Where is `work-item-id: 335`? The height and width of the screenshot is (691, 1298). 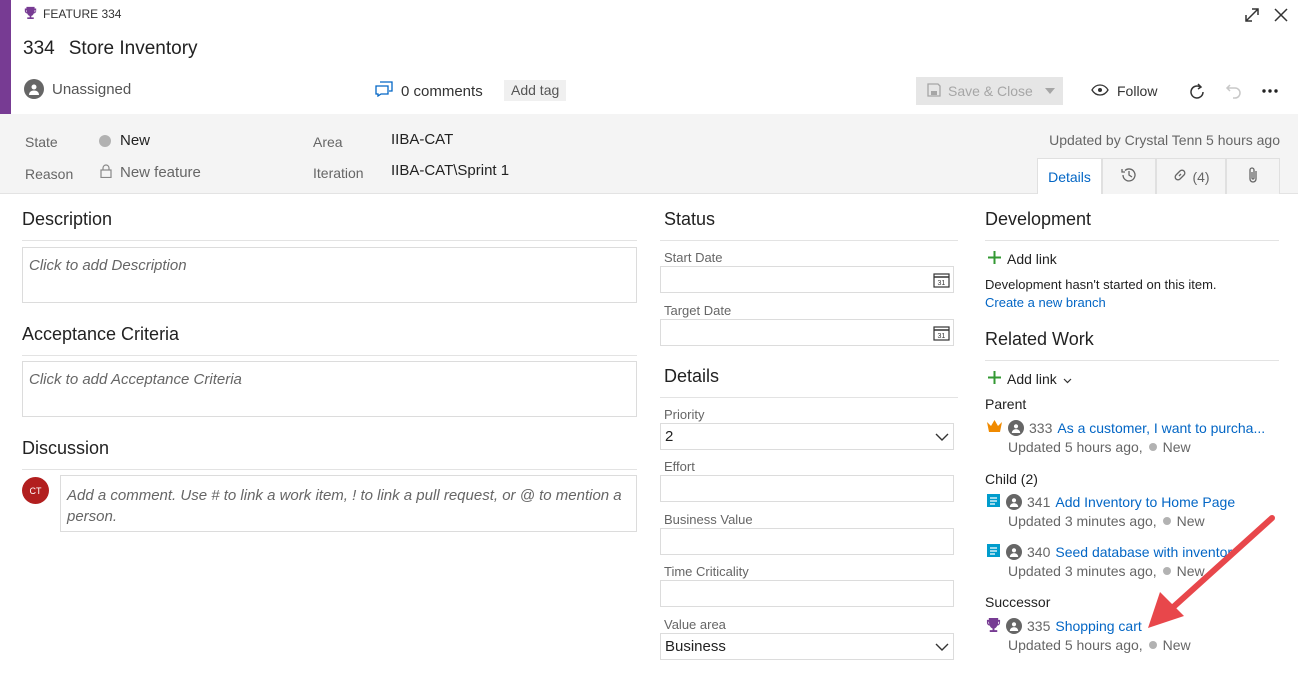 work-item-id: 335 is located at coordinates (1039, 626).